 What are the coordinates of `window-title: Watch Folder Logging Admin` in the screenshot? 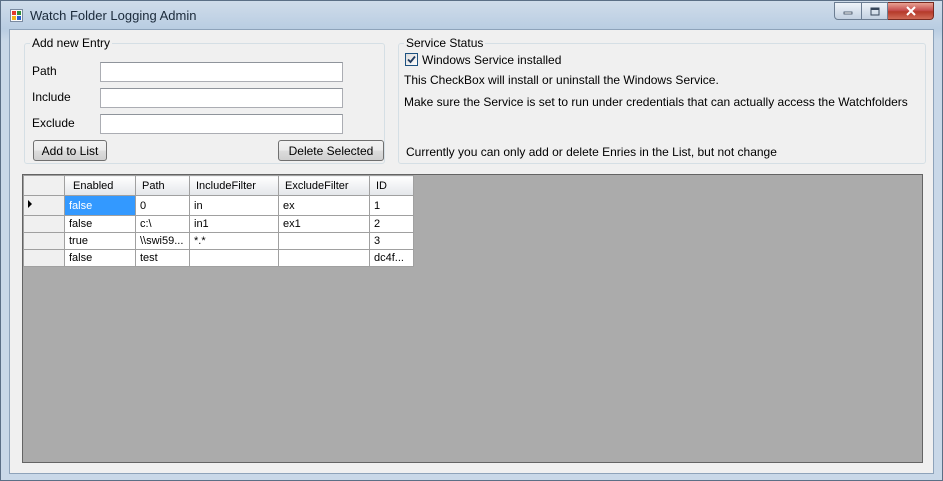 It's located at (113, 15).